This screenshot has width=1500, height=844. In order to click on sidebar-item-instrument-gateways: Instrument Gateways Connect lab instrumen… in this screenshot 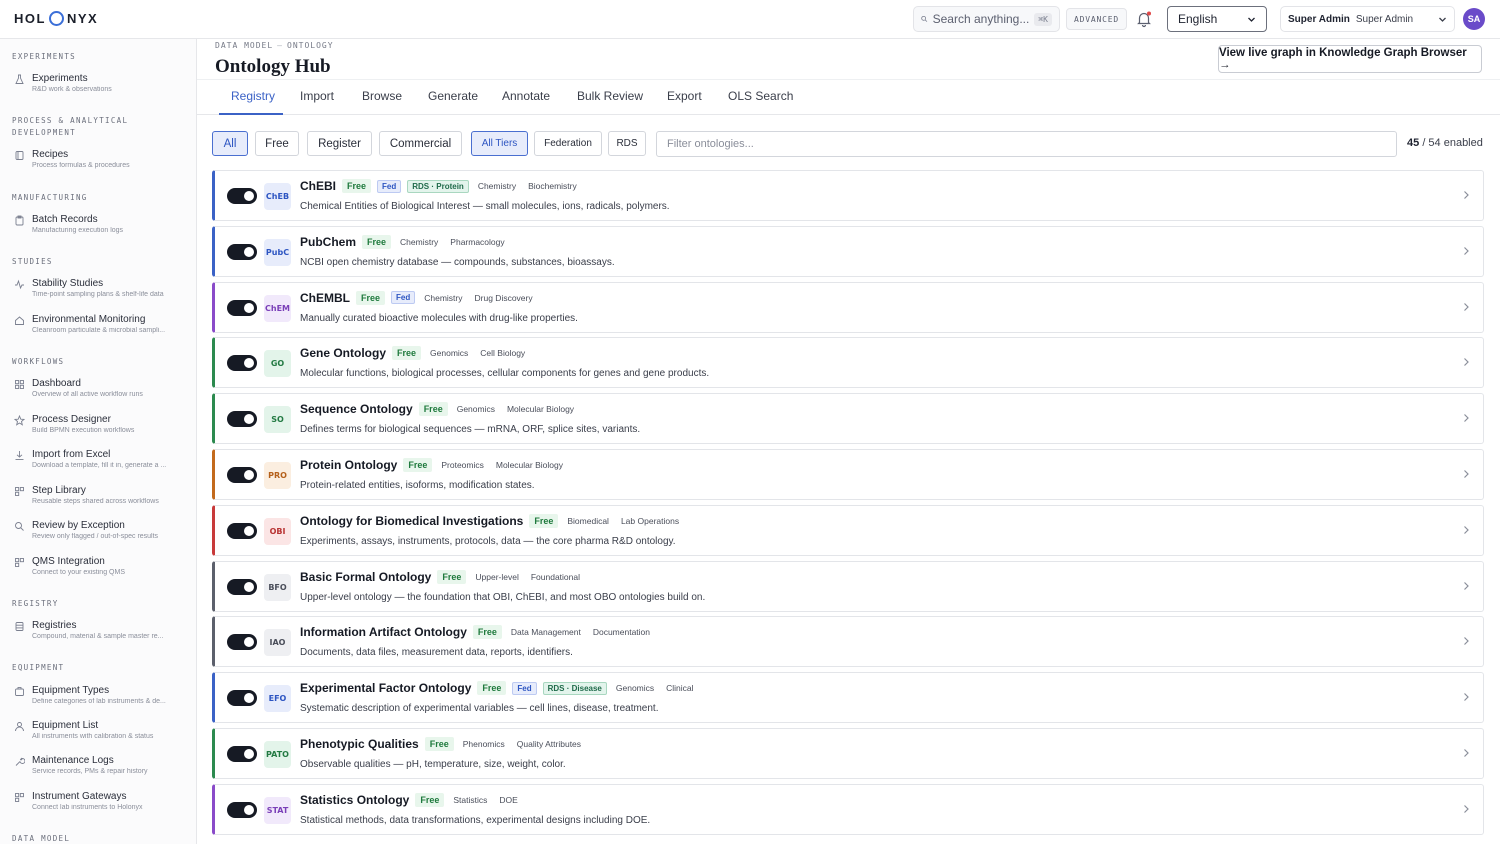, I will do `click(101, 804)`.